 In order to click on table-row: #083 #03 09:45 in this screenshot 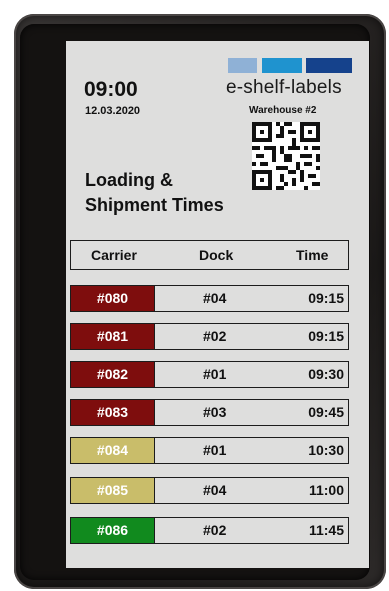, I will do `click(209, 412)`.